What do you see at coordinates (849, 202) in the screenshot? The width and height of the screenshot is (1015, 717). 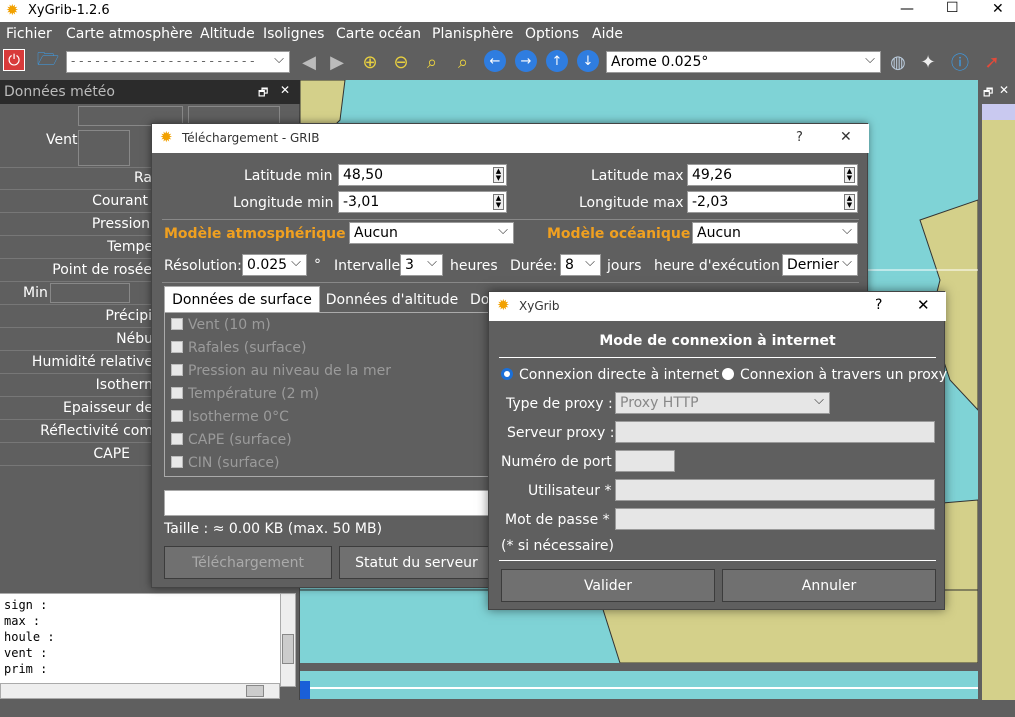 I see `lon-max-spinner: ▲ ▼` at bounding box center [849, 202].